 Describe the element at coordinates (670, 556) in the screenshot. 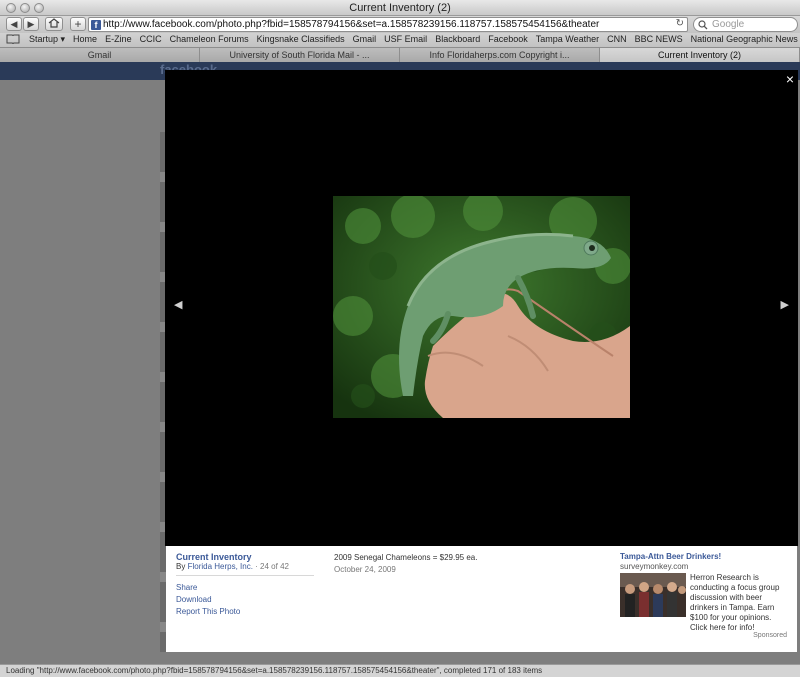

I see `ad-title-link: Tampa-Attn Beer Drinkers!` at that location.